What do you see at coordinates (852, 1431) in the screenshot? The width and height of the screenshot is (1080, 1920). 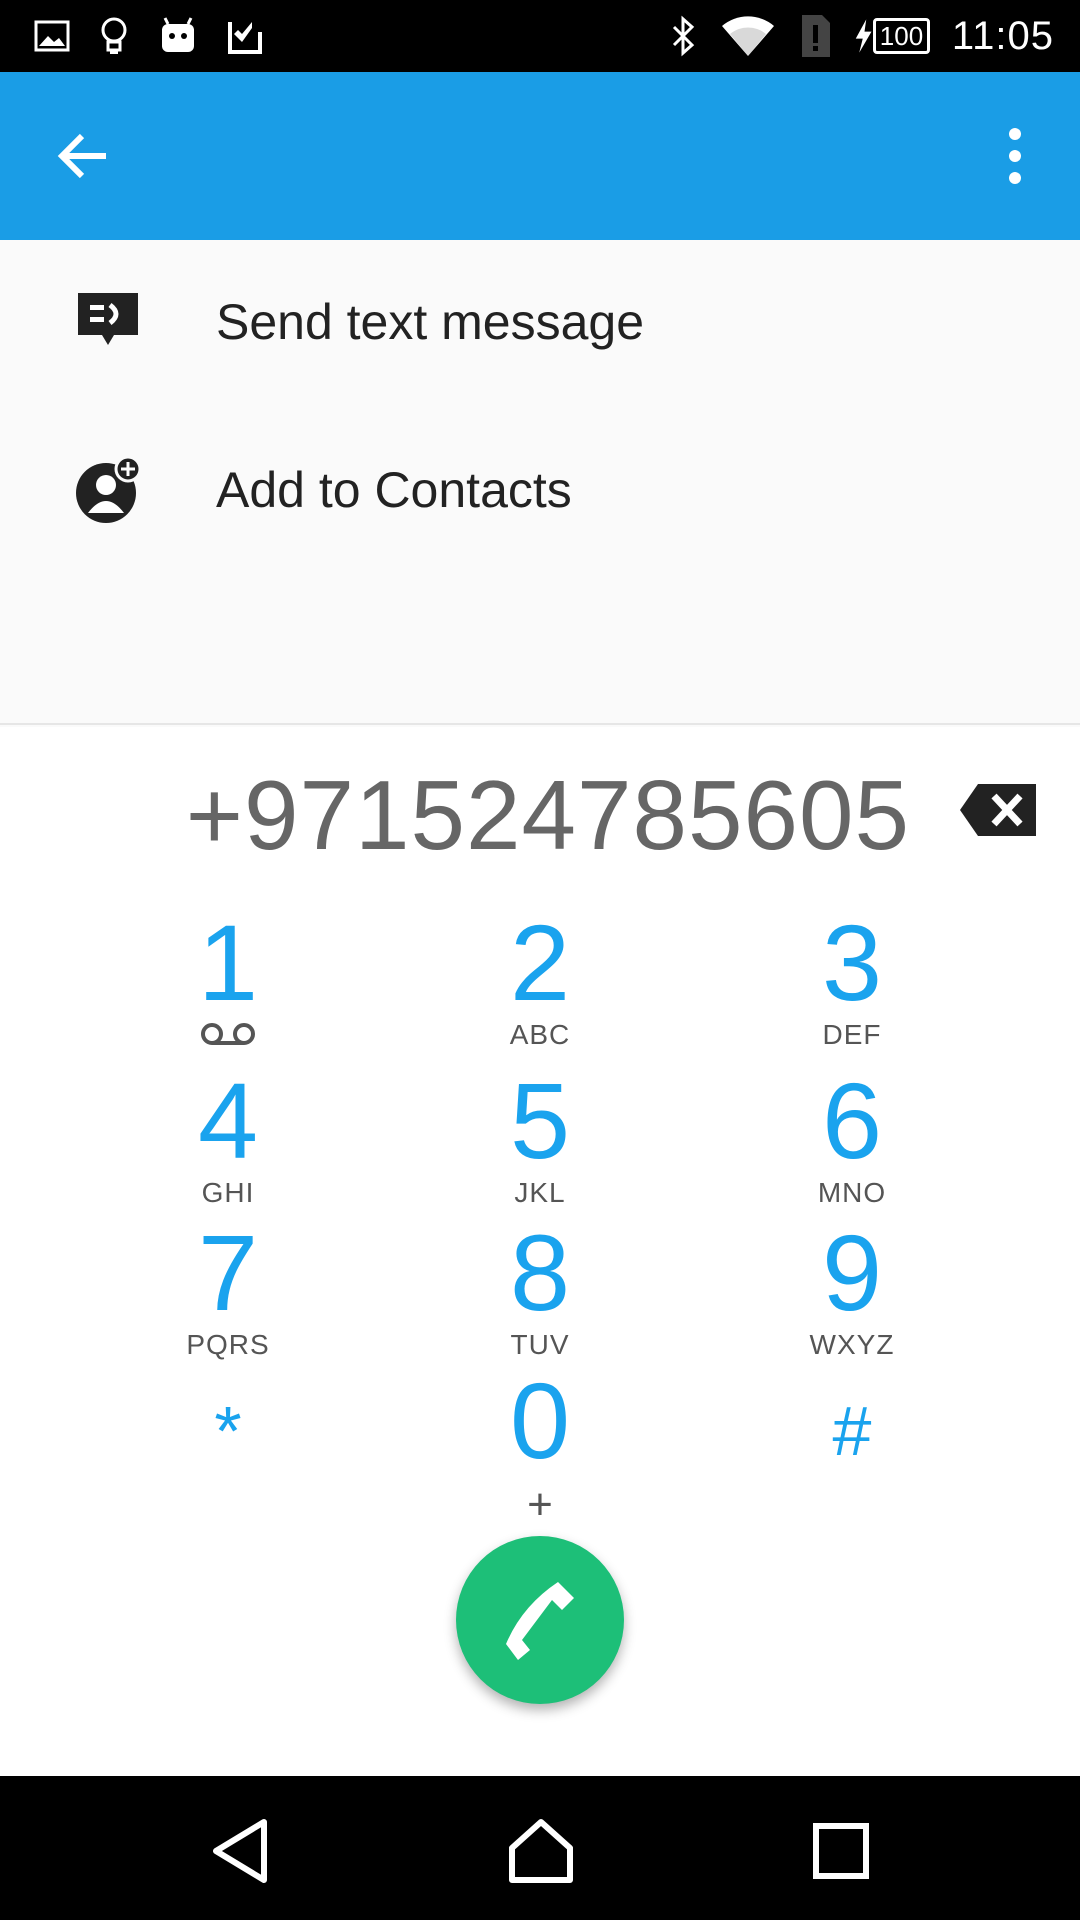 I see `key-digit: #` at bounding box center [852, 1431].